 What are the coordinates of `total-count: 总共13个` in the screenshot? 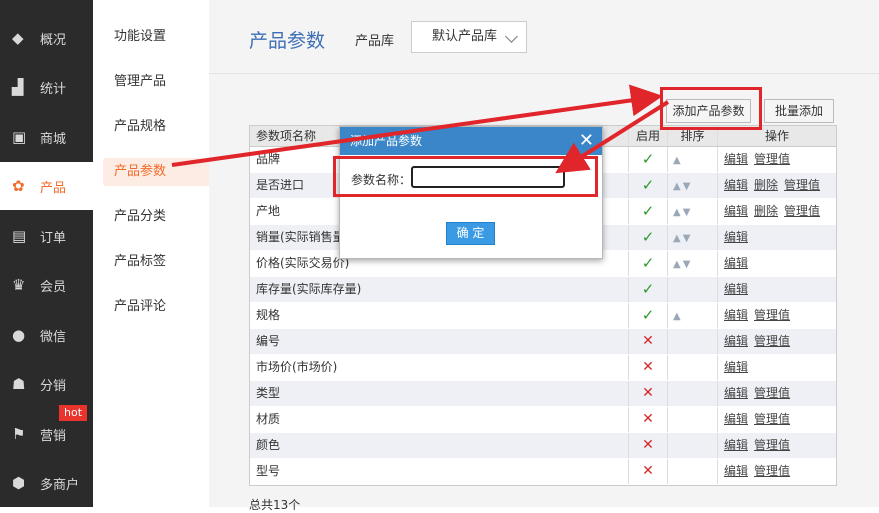 It's located at (275, 505).